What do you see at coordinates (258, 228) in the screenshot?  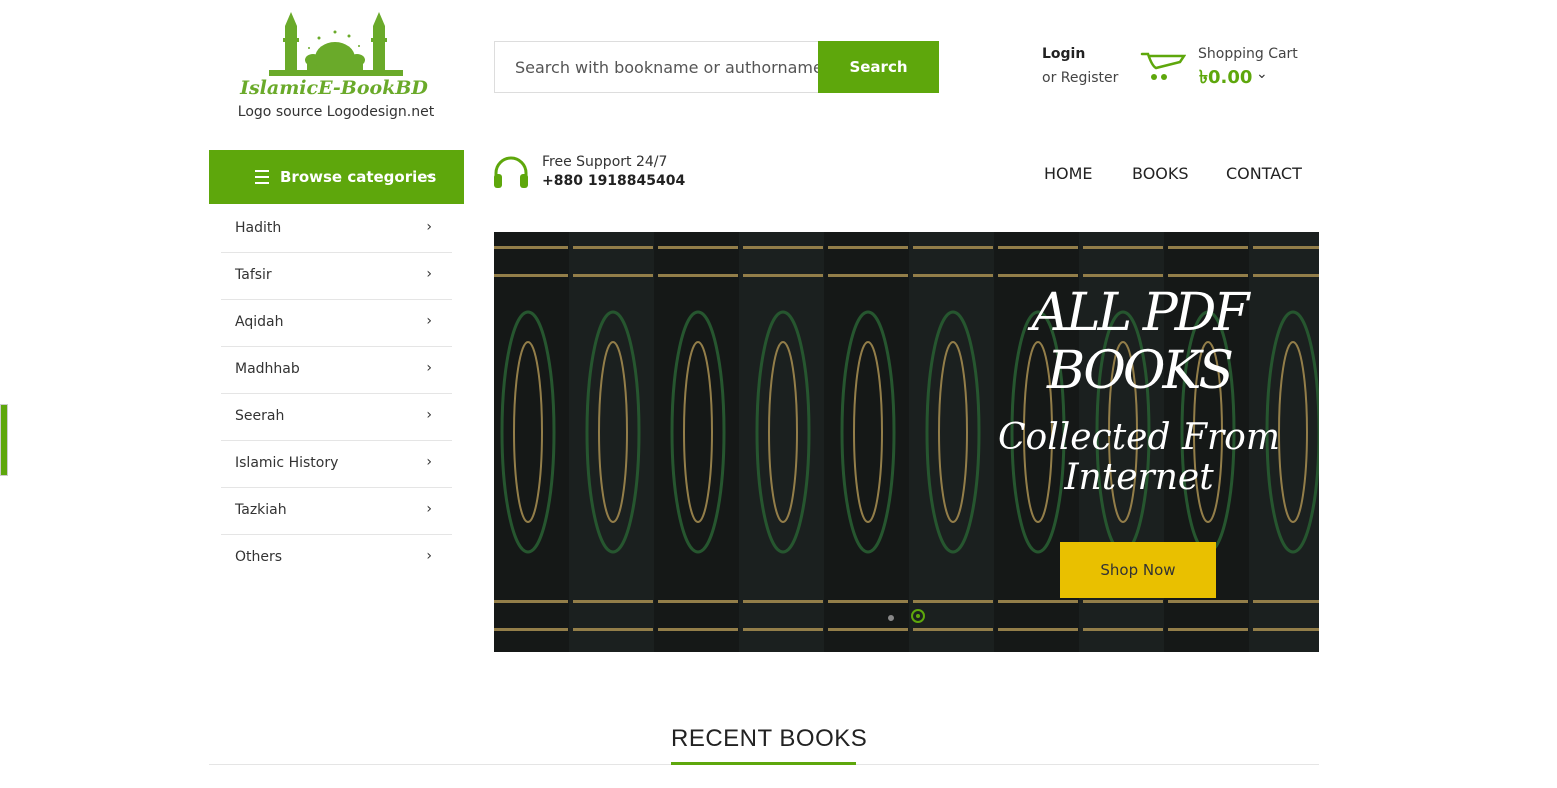 I see `category-label: Hadith` at bounding box center [258, 228].